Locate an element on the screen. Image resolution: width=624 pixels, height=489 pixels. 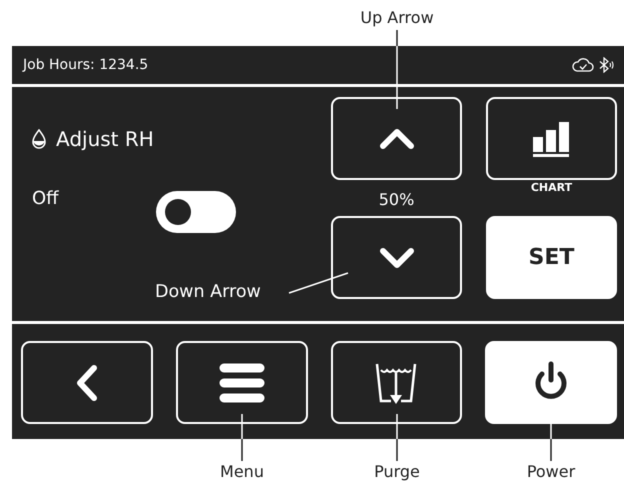
chart-button is located at coordinates (551, 138).